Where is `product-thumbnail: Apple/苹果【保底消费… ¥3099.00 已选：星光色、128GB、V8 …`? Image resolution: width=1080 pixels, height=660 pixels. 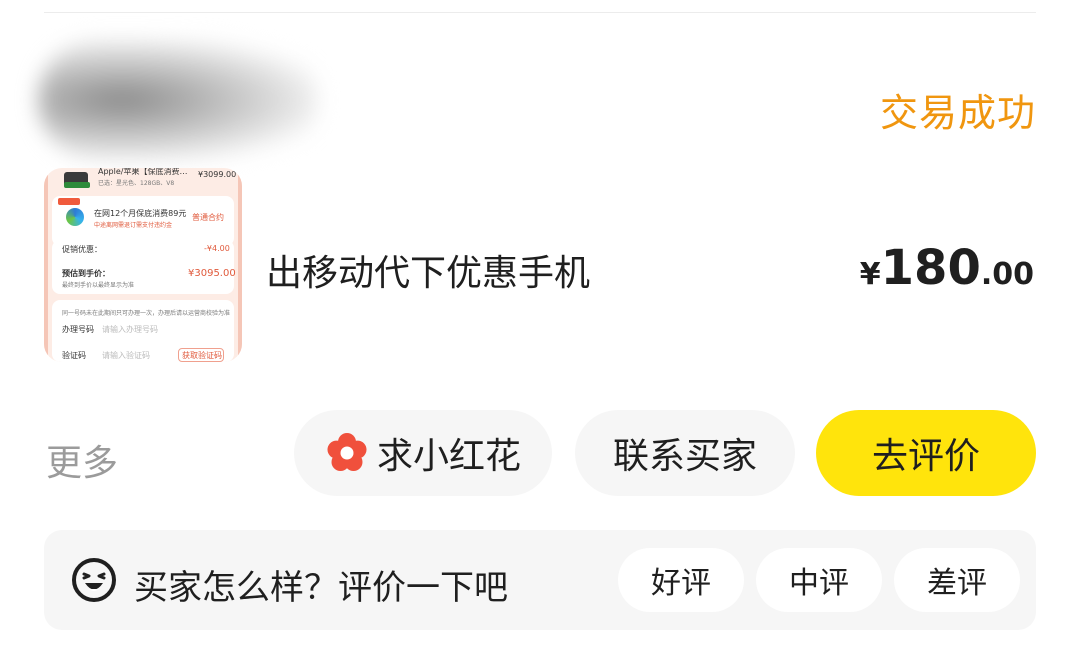 product-thumbnail: Apple/苹果【保底消费… ¥3099.00 已选：星光色、128GB、V8 … is located at coordinates (143, 265).